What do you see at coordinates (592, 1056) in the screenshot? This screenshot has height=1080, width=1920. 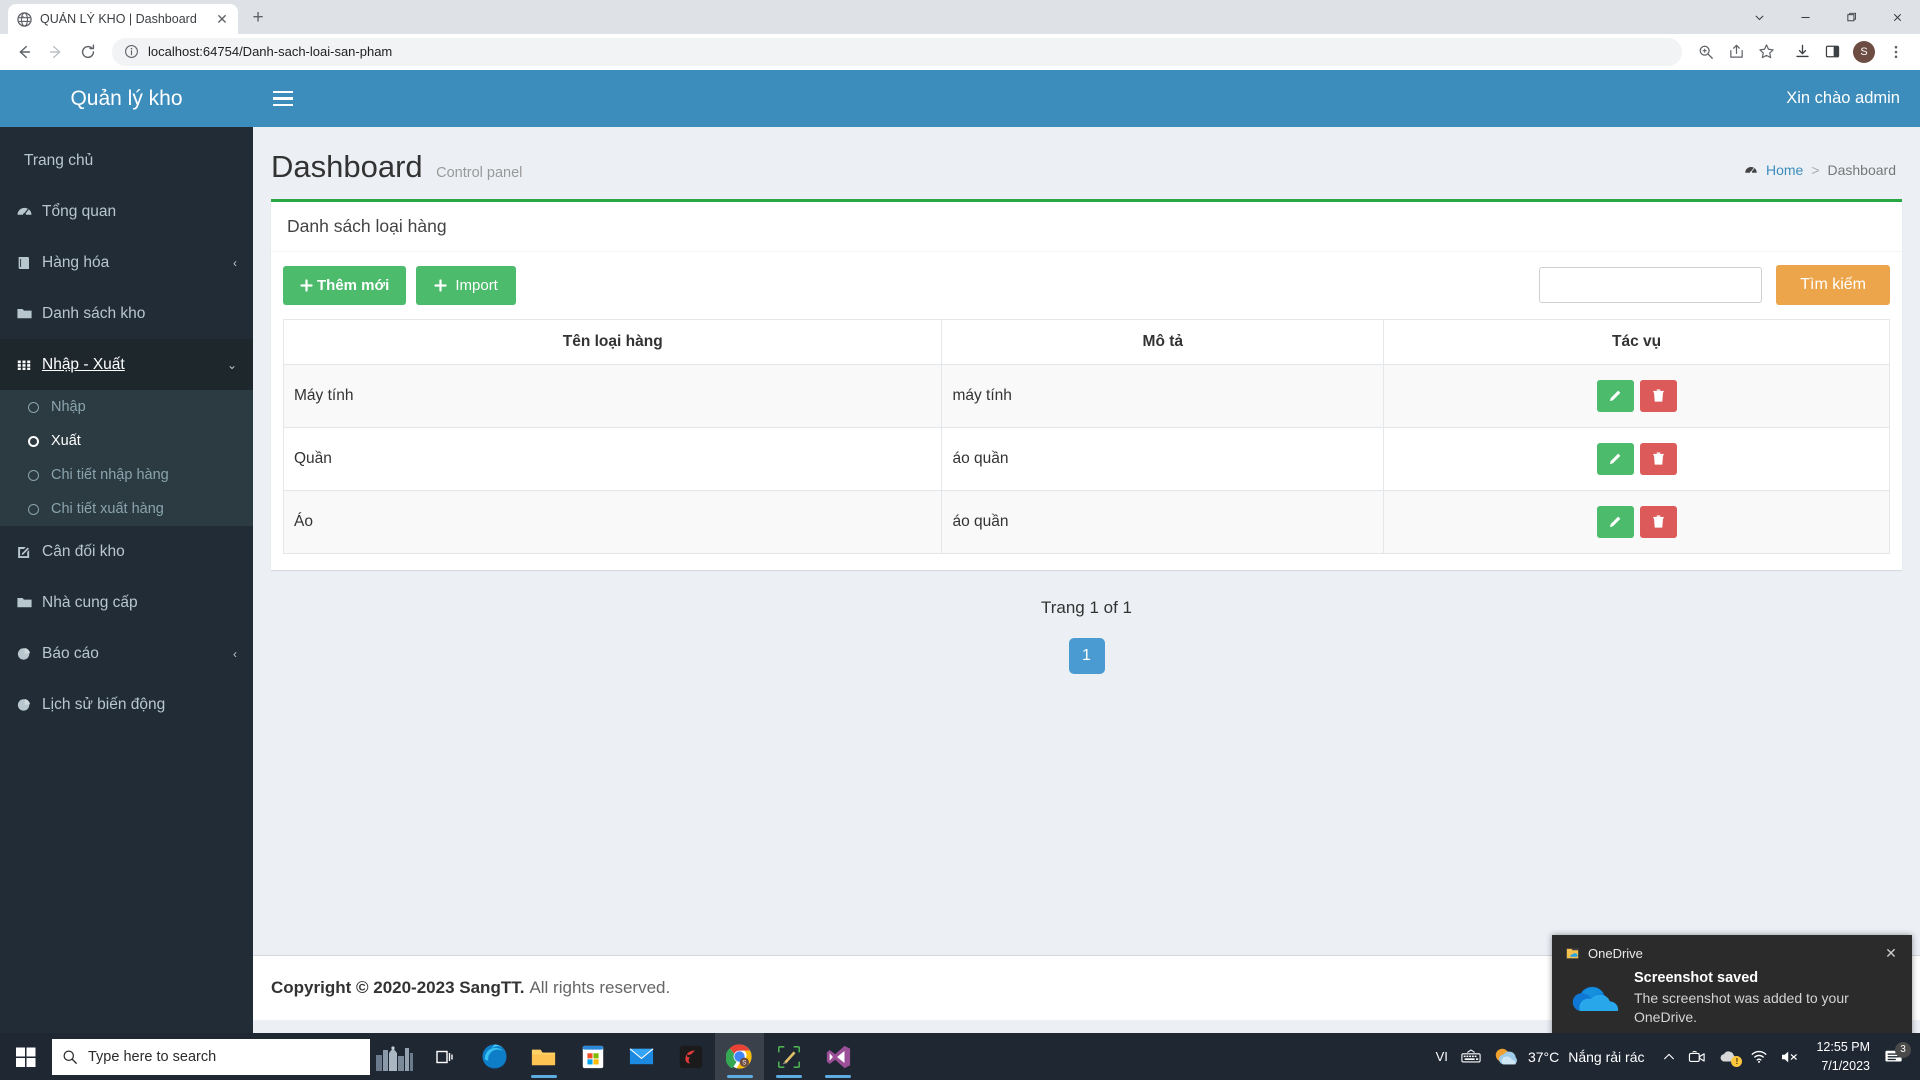 I see `microsoft-store-icon` at bounding box center [592, 1056].